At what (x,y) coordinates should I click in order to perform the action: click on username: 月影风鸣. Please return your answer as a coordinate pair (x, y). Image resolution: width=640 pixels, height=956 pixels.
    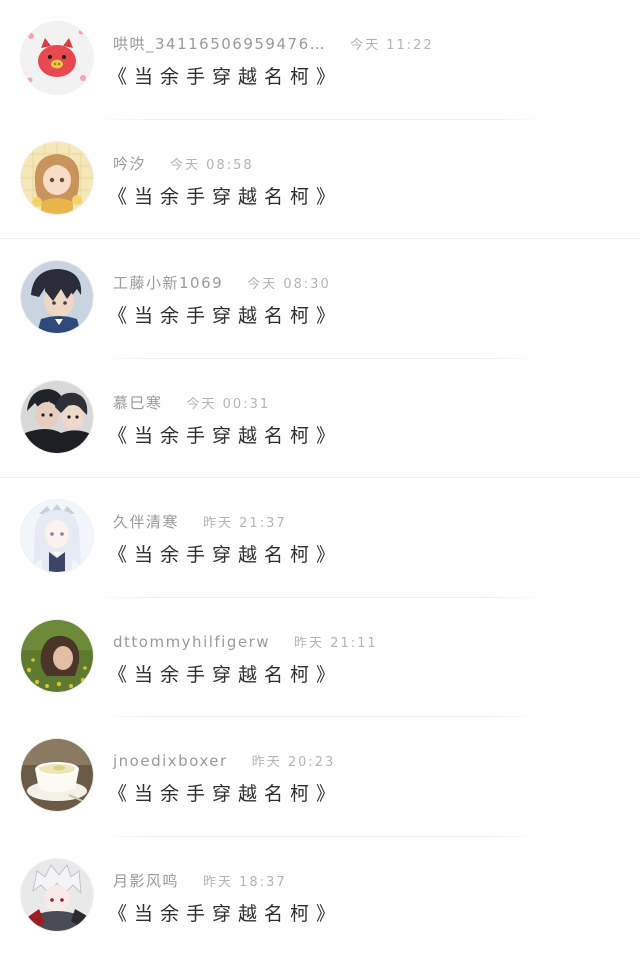
    Looking at the image, I should click on (146, 881).